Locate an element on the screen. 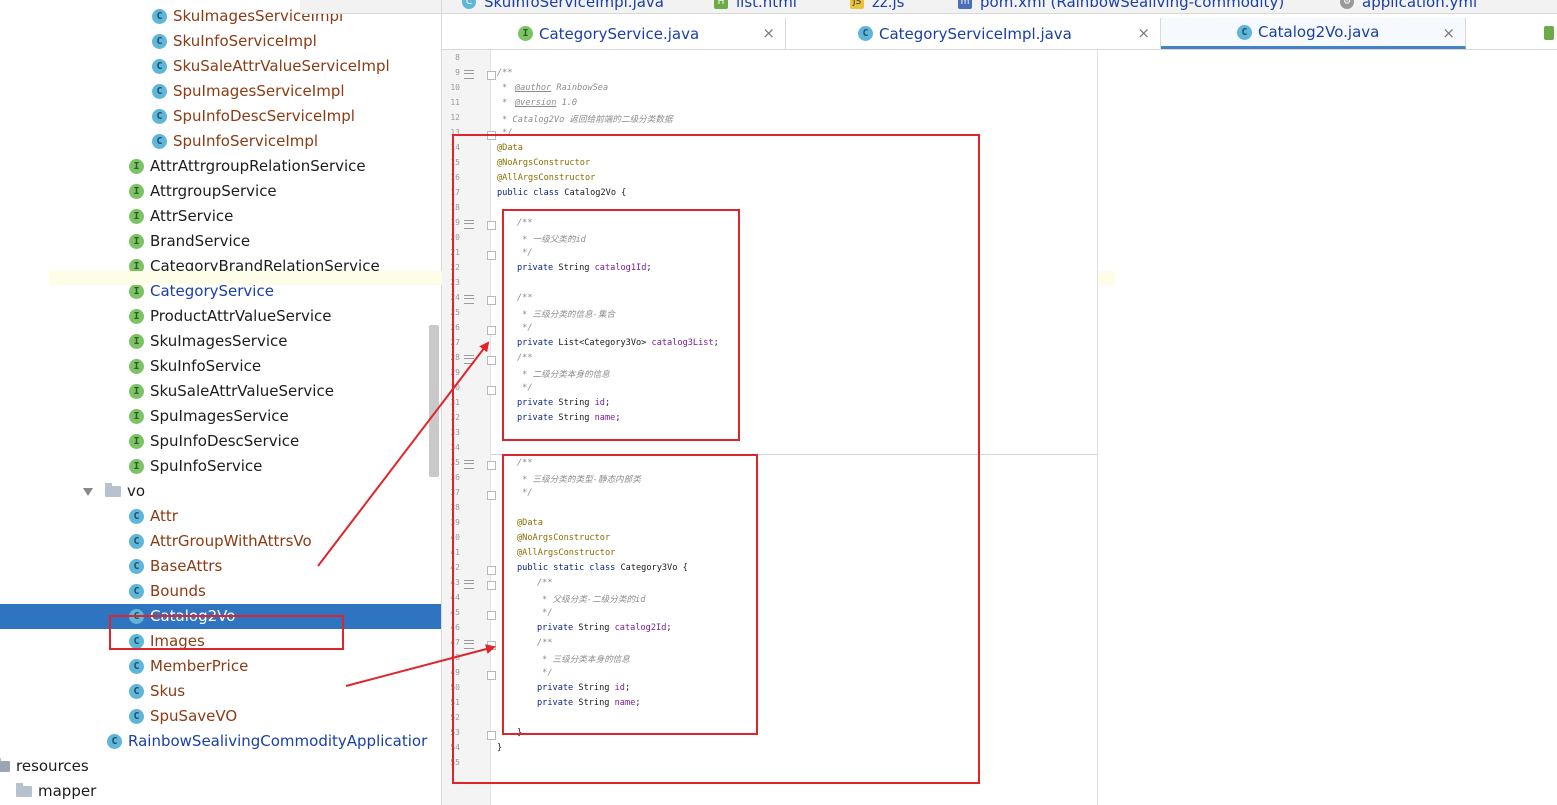  tree-item-service: I AttrgroupService is located at coordinates (220, 191).